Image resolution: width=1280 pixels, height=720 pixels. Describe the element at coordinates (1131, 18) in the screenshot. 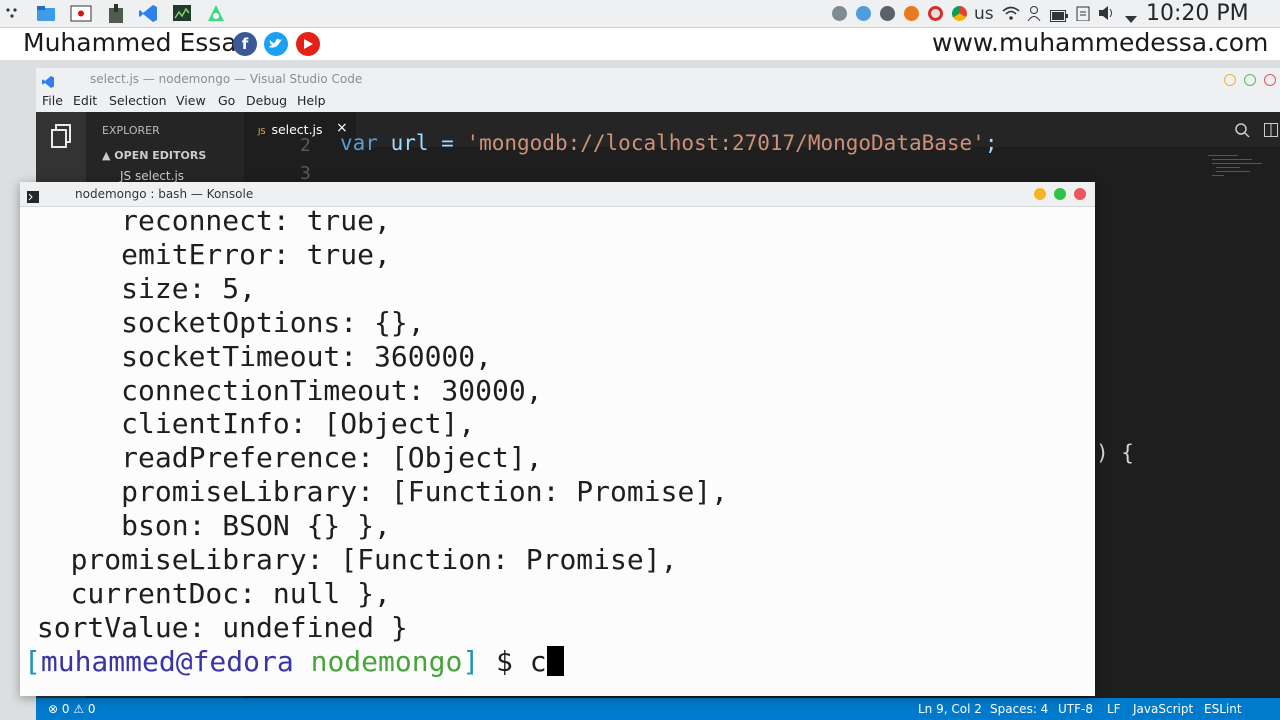

I see `tray-expand-icon` at that location.